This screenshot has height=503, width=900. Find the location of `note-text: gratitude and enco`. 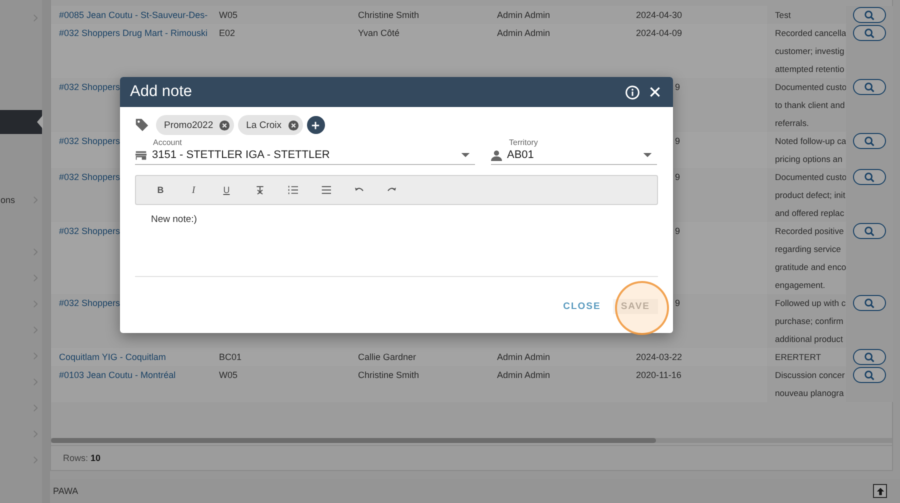

note-text: gratitude and enco is located at coordinates (810, 267).